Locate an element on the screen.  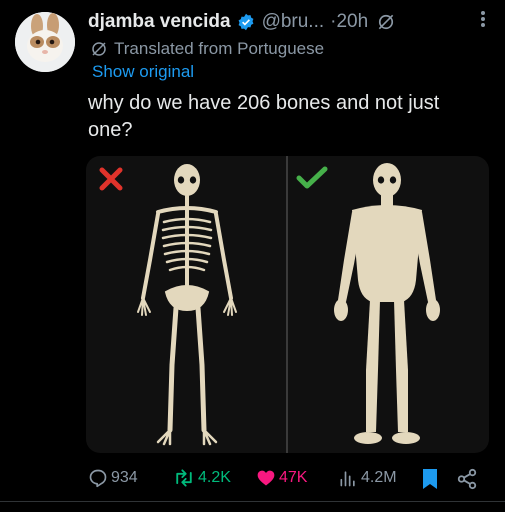
reply-button: 934 is located at coordinates (113, 478).